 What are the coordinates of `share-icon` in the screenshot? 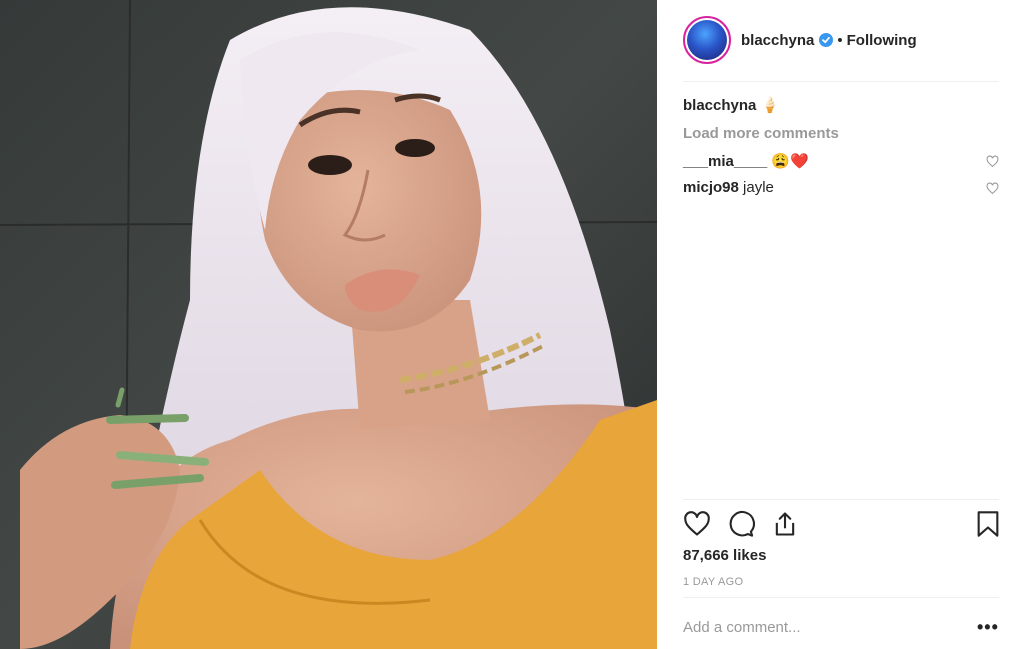 It's located at (785, 524).